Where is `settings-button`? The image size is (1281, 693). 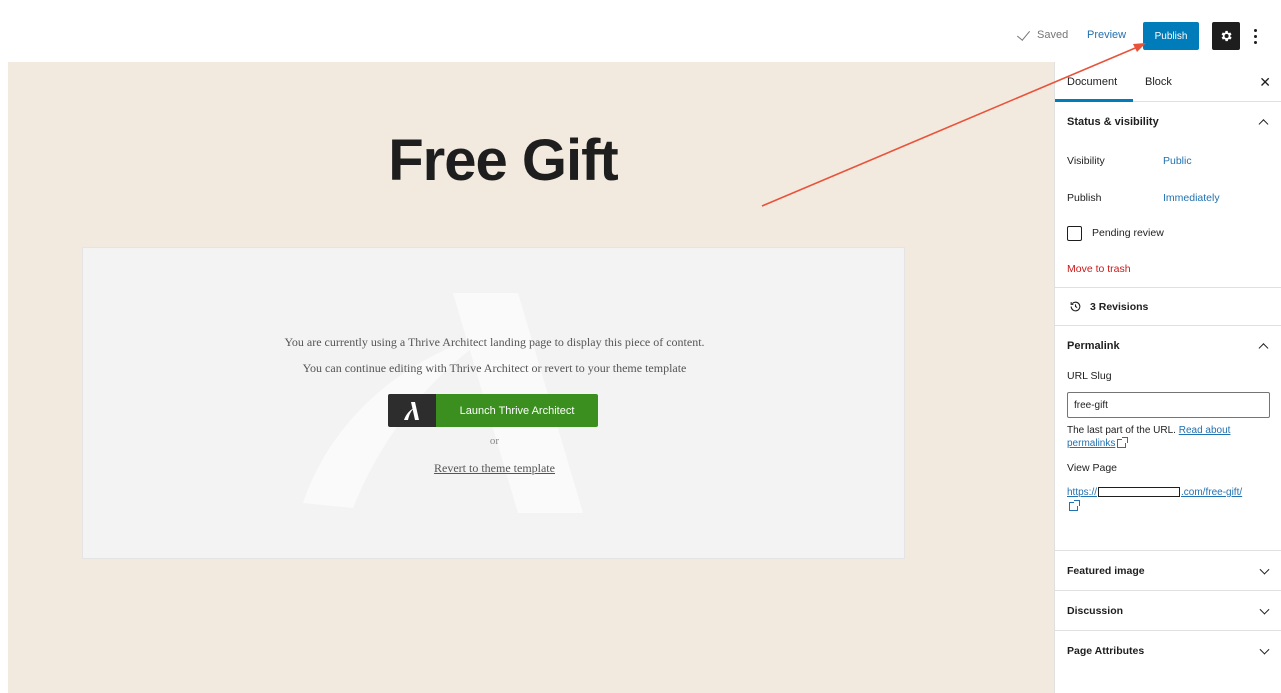 settings-button is located at coordinates (1226, 36).